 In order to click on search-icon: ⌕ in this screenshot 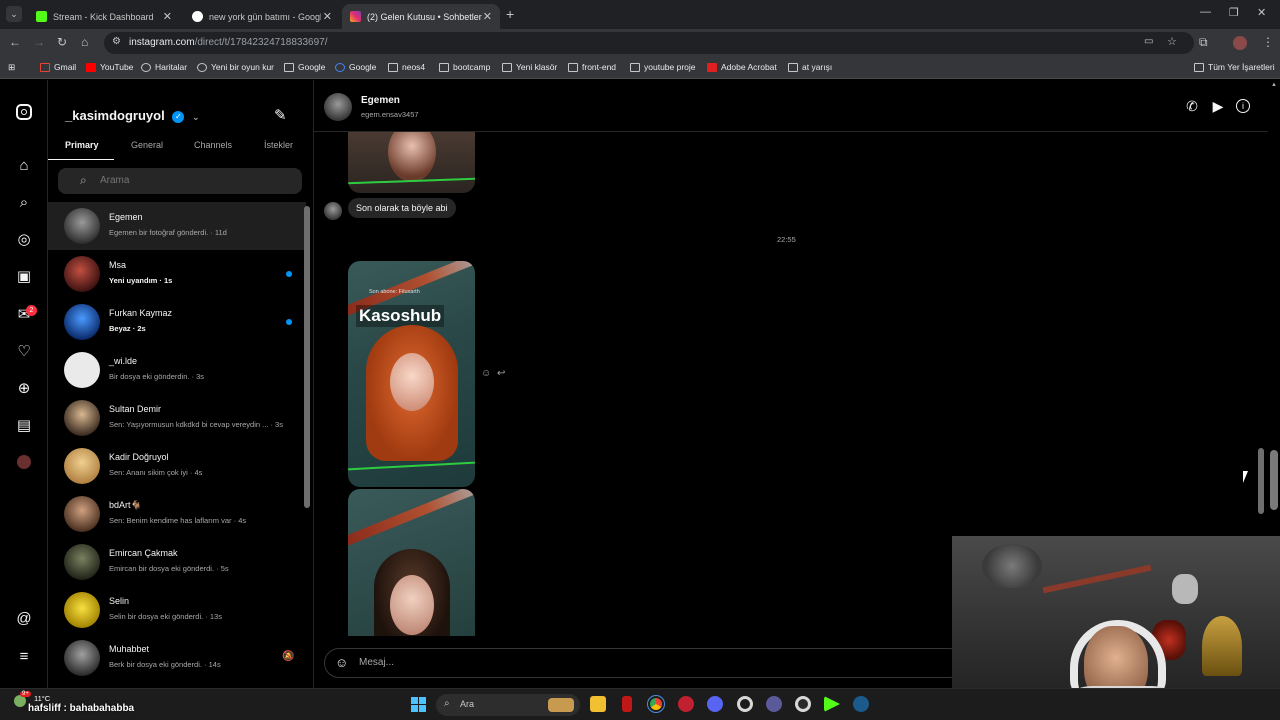, I will do `click(24, 203)`.